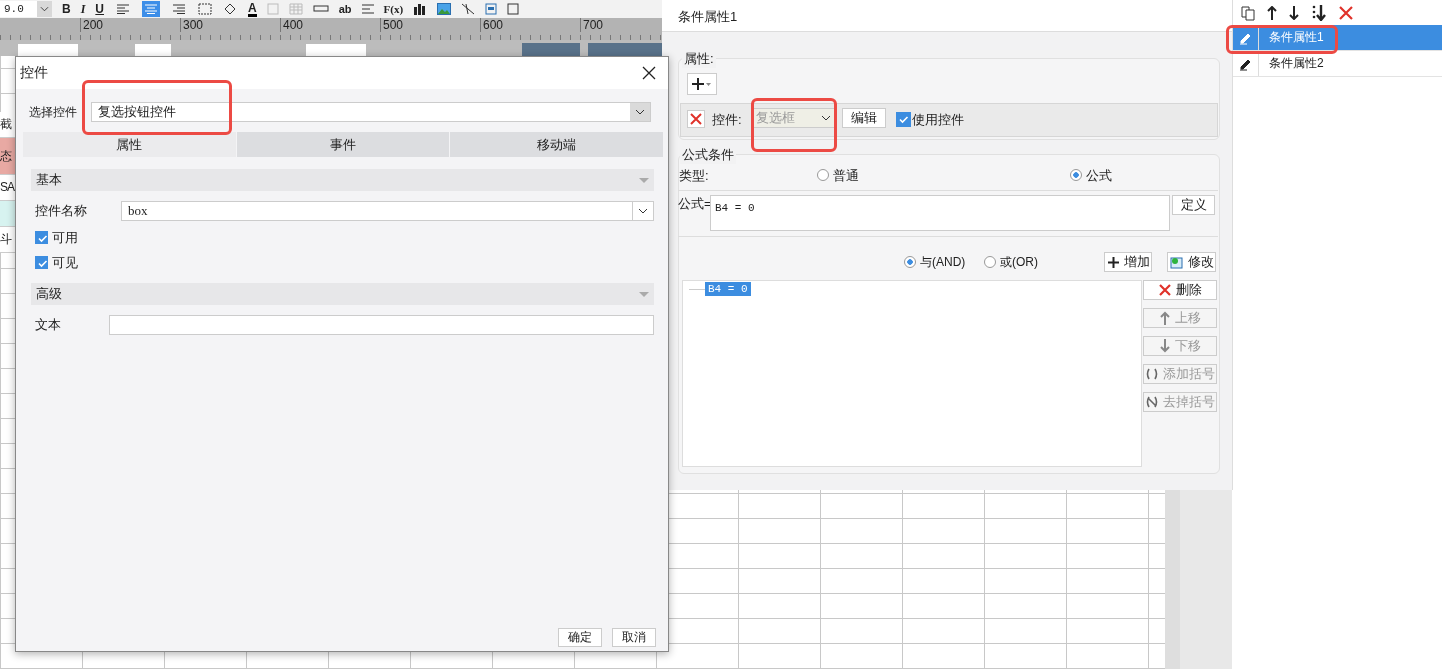  I want to click on move-bottom-icon, so click(1319, 13).